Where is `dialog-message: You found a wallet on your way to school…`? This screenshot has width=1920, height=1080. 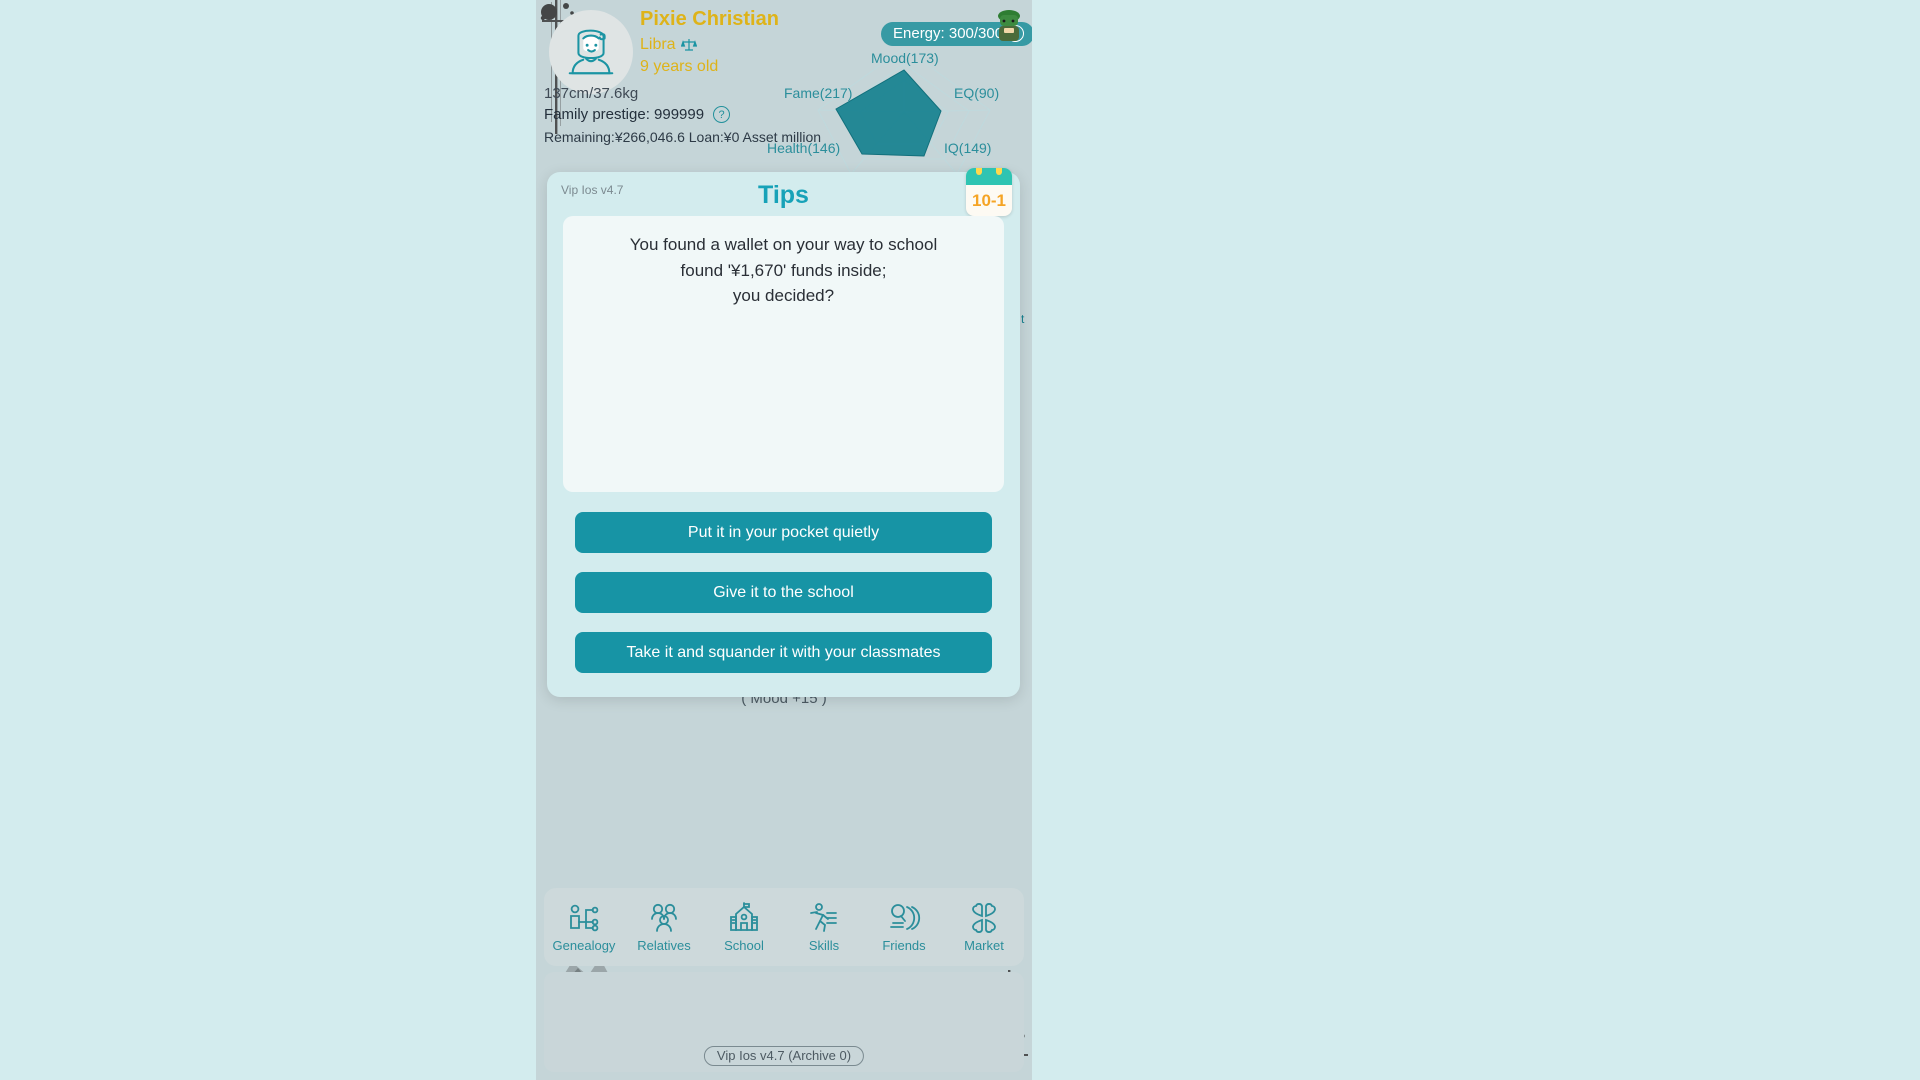
dialog-message: You found a wallet on your way to school… is located at coordinates (783, 354).